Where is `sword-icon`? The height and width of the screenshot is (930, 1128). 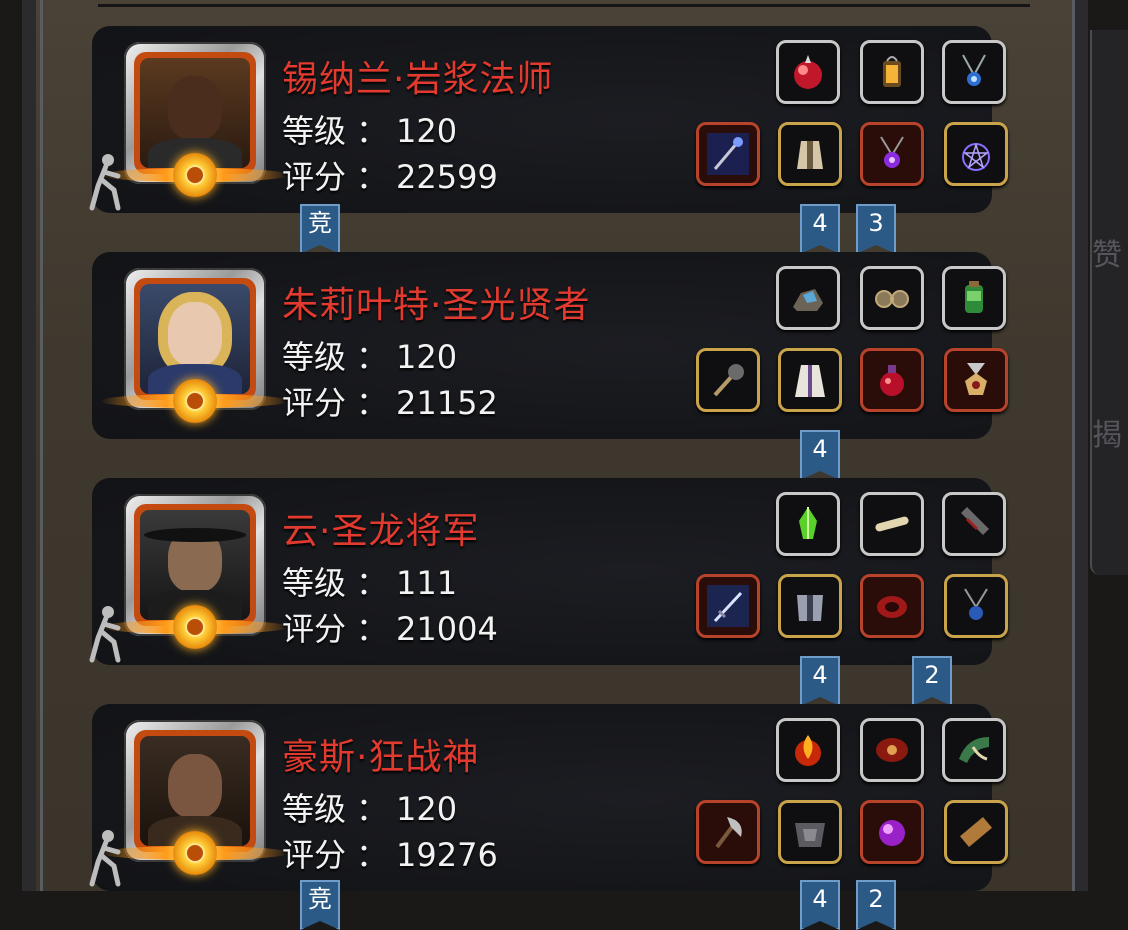 sword-icon is located at coordinates (728, 606).